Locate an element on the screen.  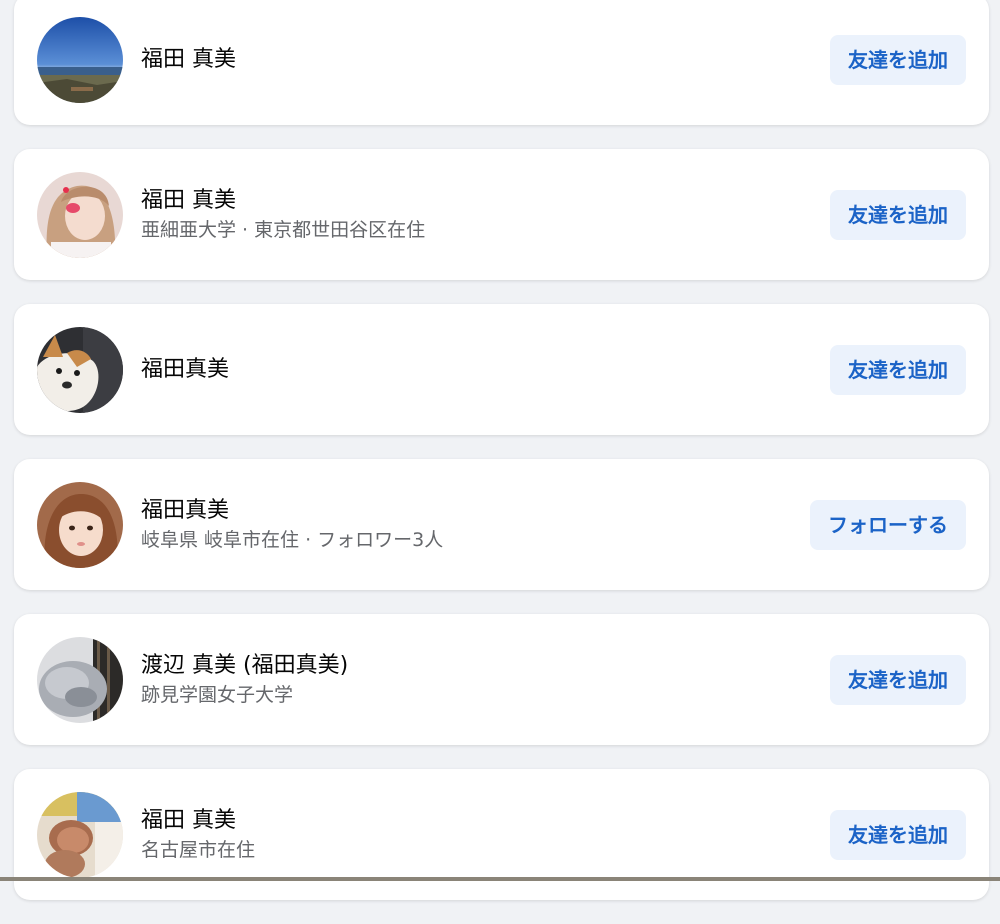
landscape-photo-icon is located at coordinates (80, 60).